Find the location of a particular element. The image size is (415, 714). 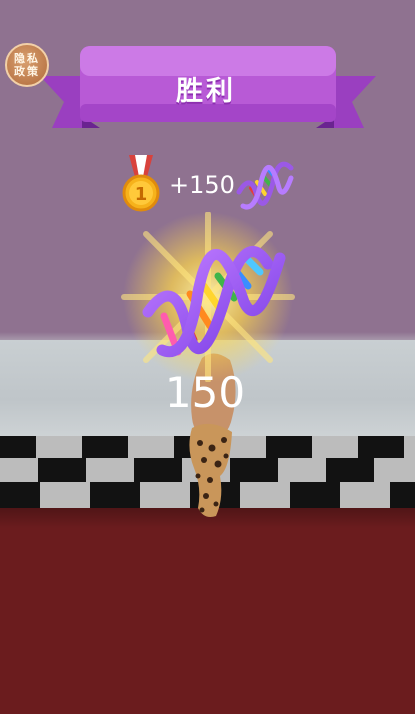

privacy-policy-button: 隐私政策 is located at coordinates (27, 65).